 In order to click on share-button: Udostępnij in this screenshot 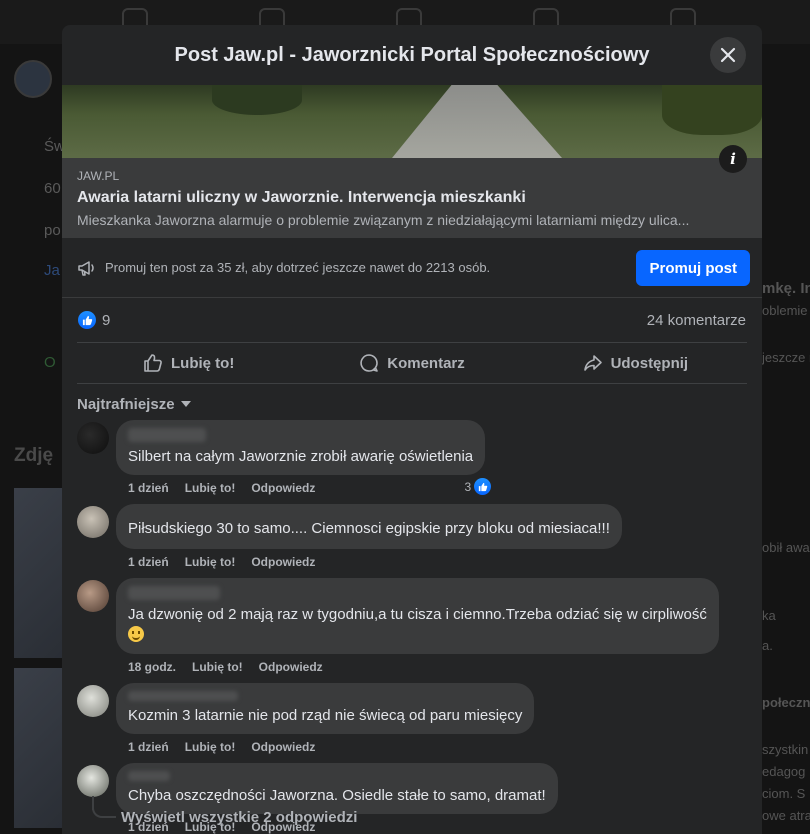, I will do `click(635, 363)`.